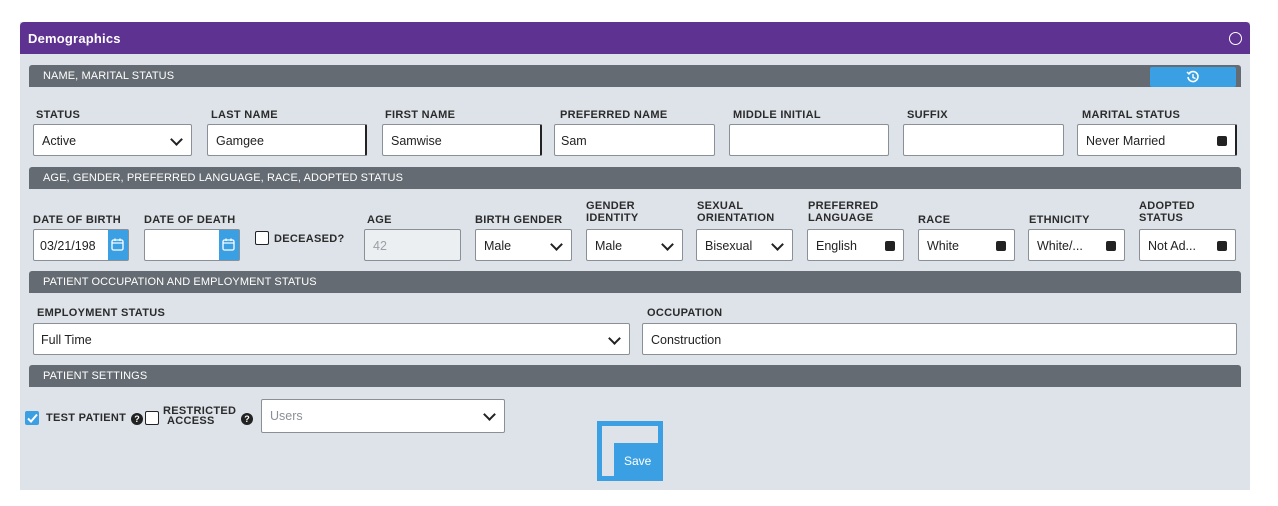  What do you see at coordinates (262, 238) in the screenshot?
I see `deceased-checkbox` at bounding box center [262, 238].